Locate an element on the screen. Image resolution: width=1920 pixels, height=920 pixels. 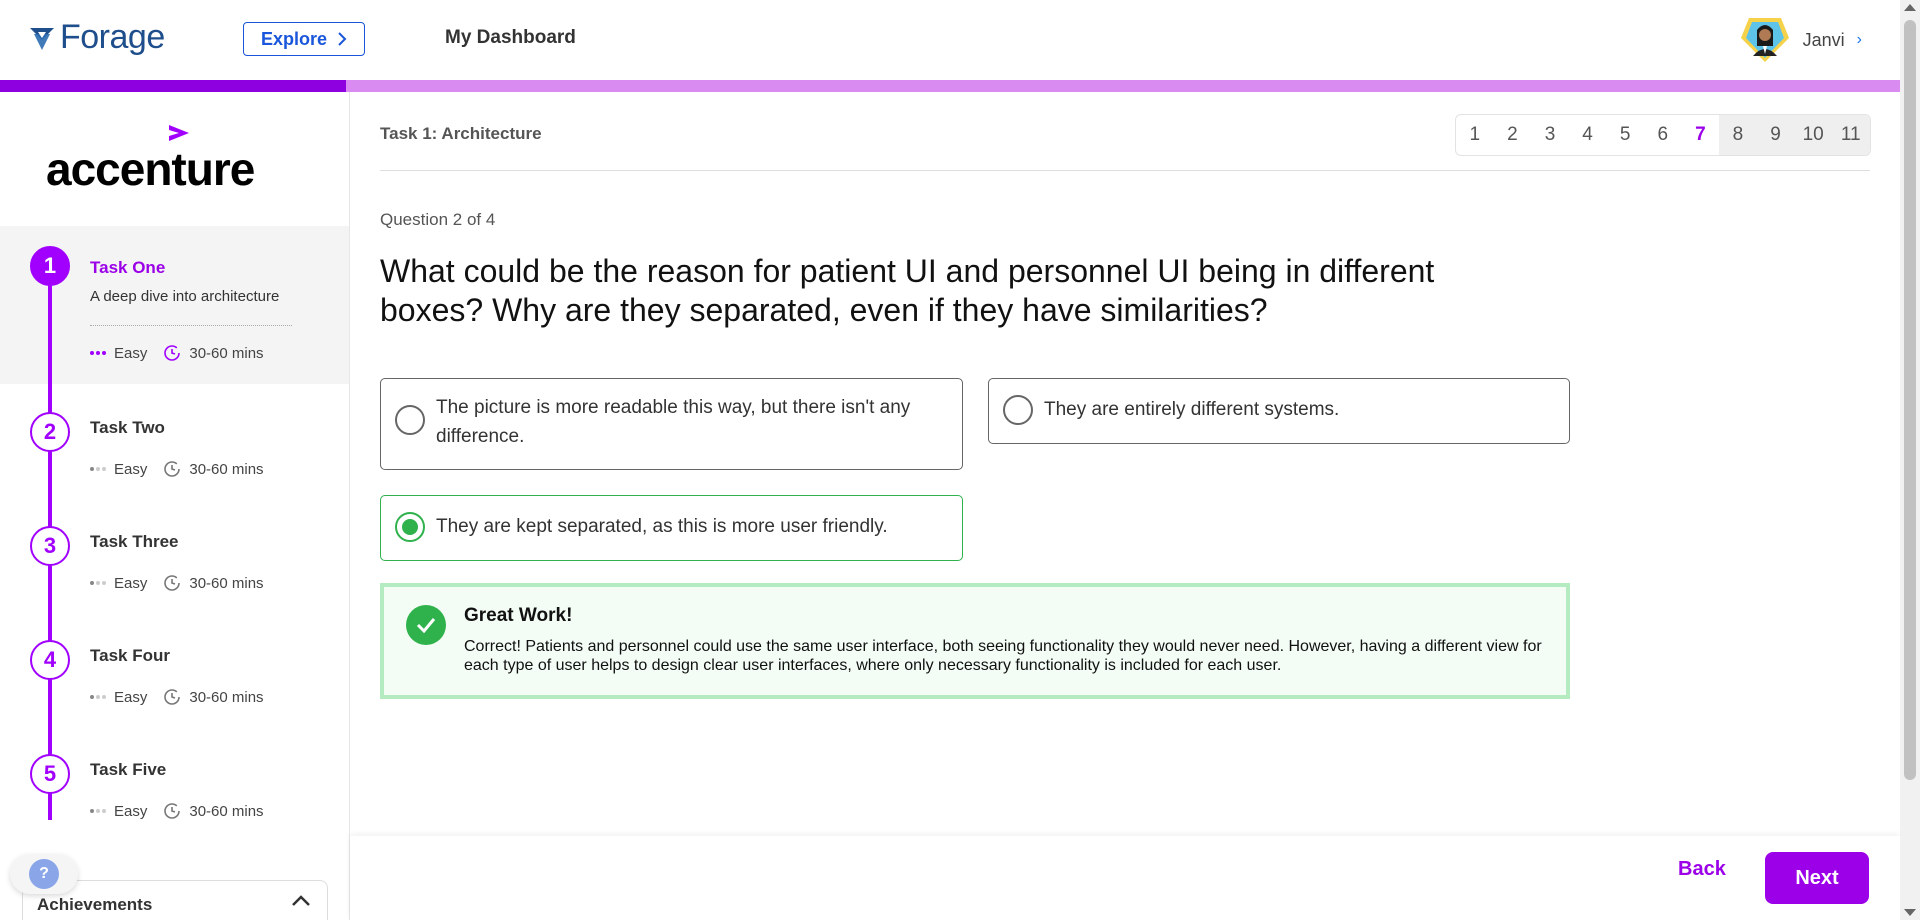
chevron-right-icon: › is located at coordinates (1859, 39).